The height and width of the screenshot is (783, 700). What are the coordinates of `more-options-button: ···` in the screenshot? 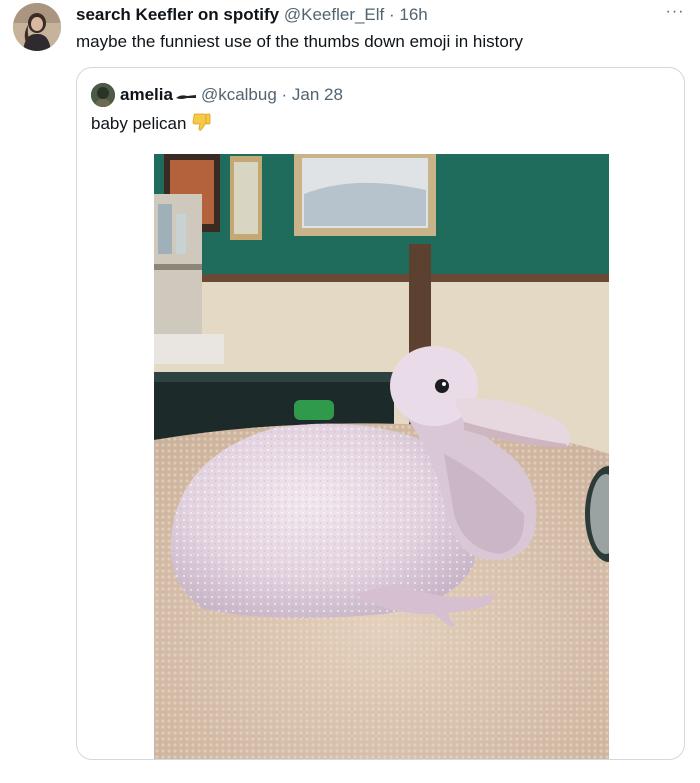 It's located at (675, 13).